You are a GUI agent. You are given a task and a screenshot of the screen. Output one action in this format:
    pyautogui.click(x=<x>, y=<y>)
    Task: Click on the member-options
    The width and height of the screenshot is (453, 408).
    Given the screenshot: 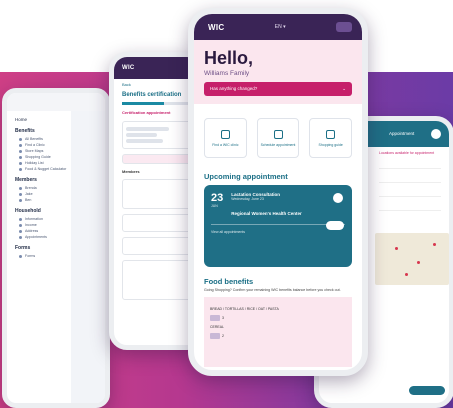 What is the action you would take?
    pyautogui.click(x=157, y=194)
    